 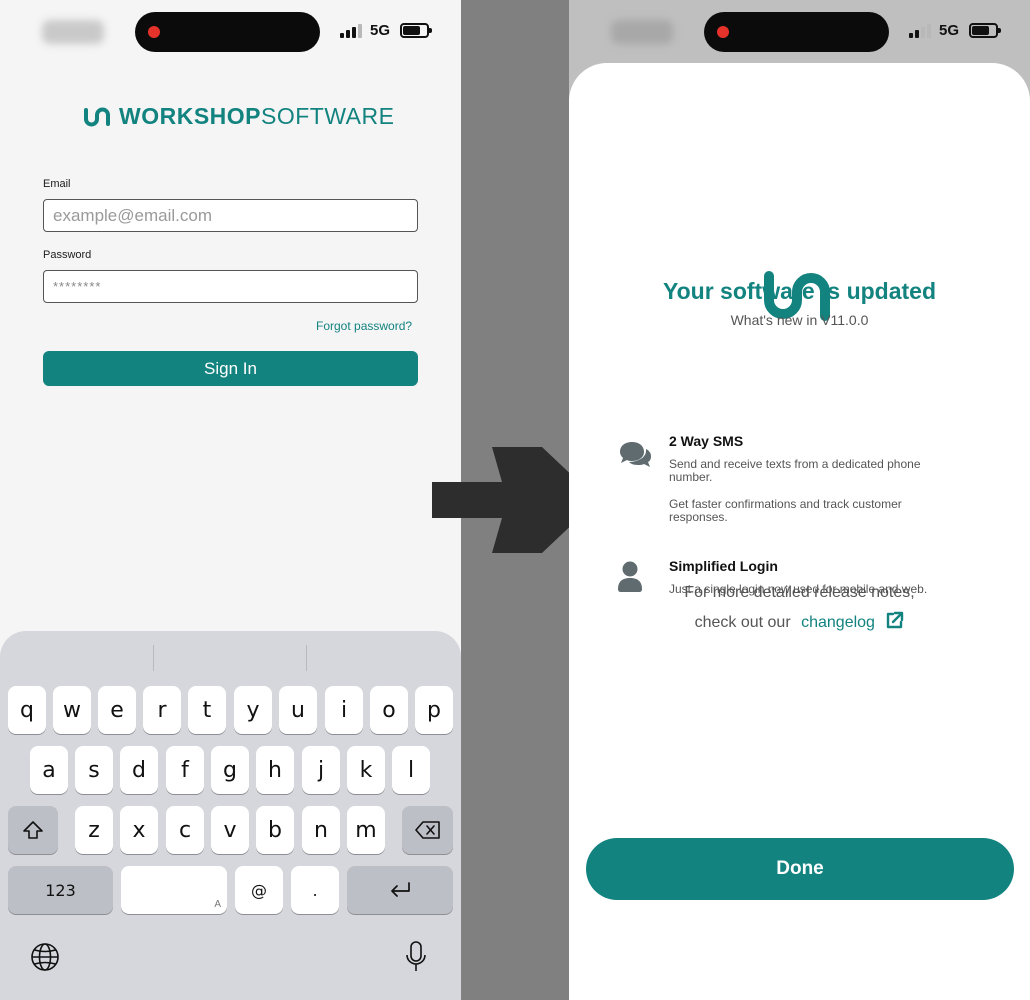 What do you see at coordinates (366, 770) in the screenshot?
I see `key-k: k` at bounding box center [366, 770].